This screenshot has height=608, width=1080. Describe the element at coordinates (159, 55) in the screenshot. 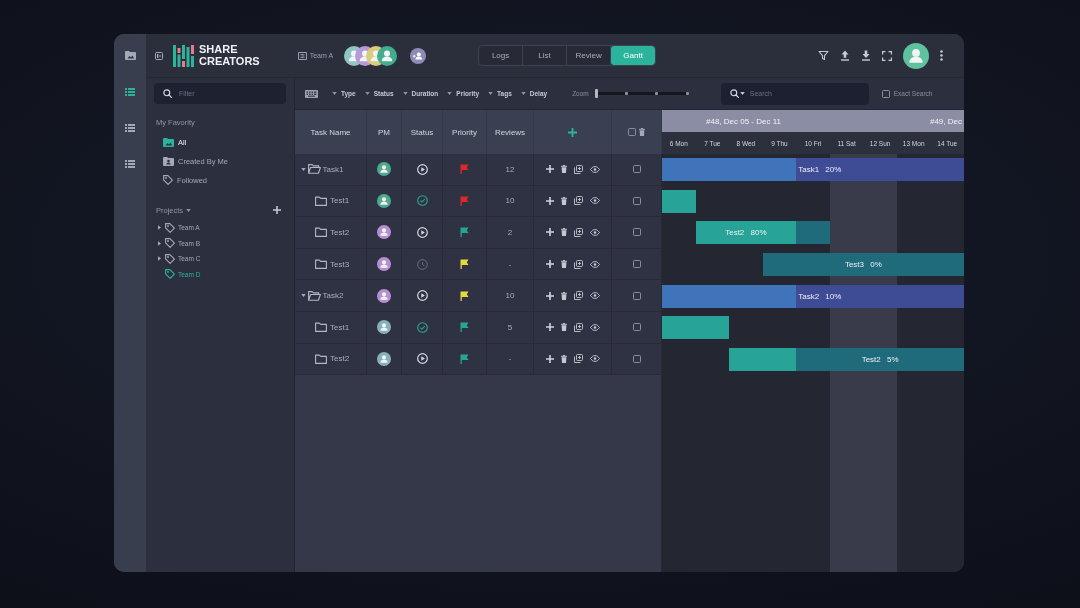

I see `sidebar-toggle-icon` at that location.